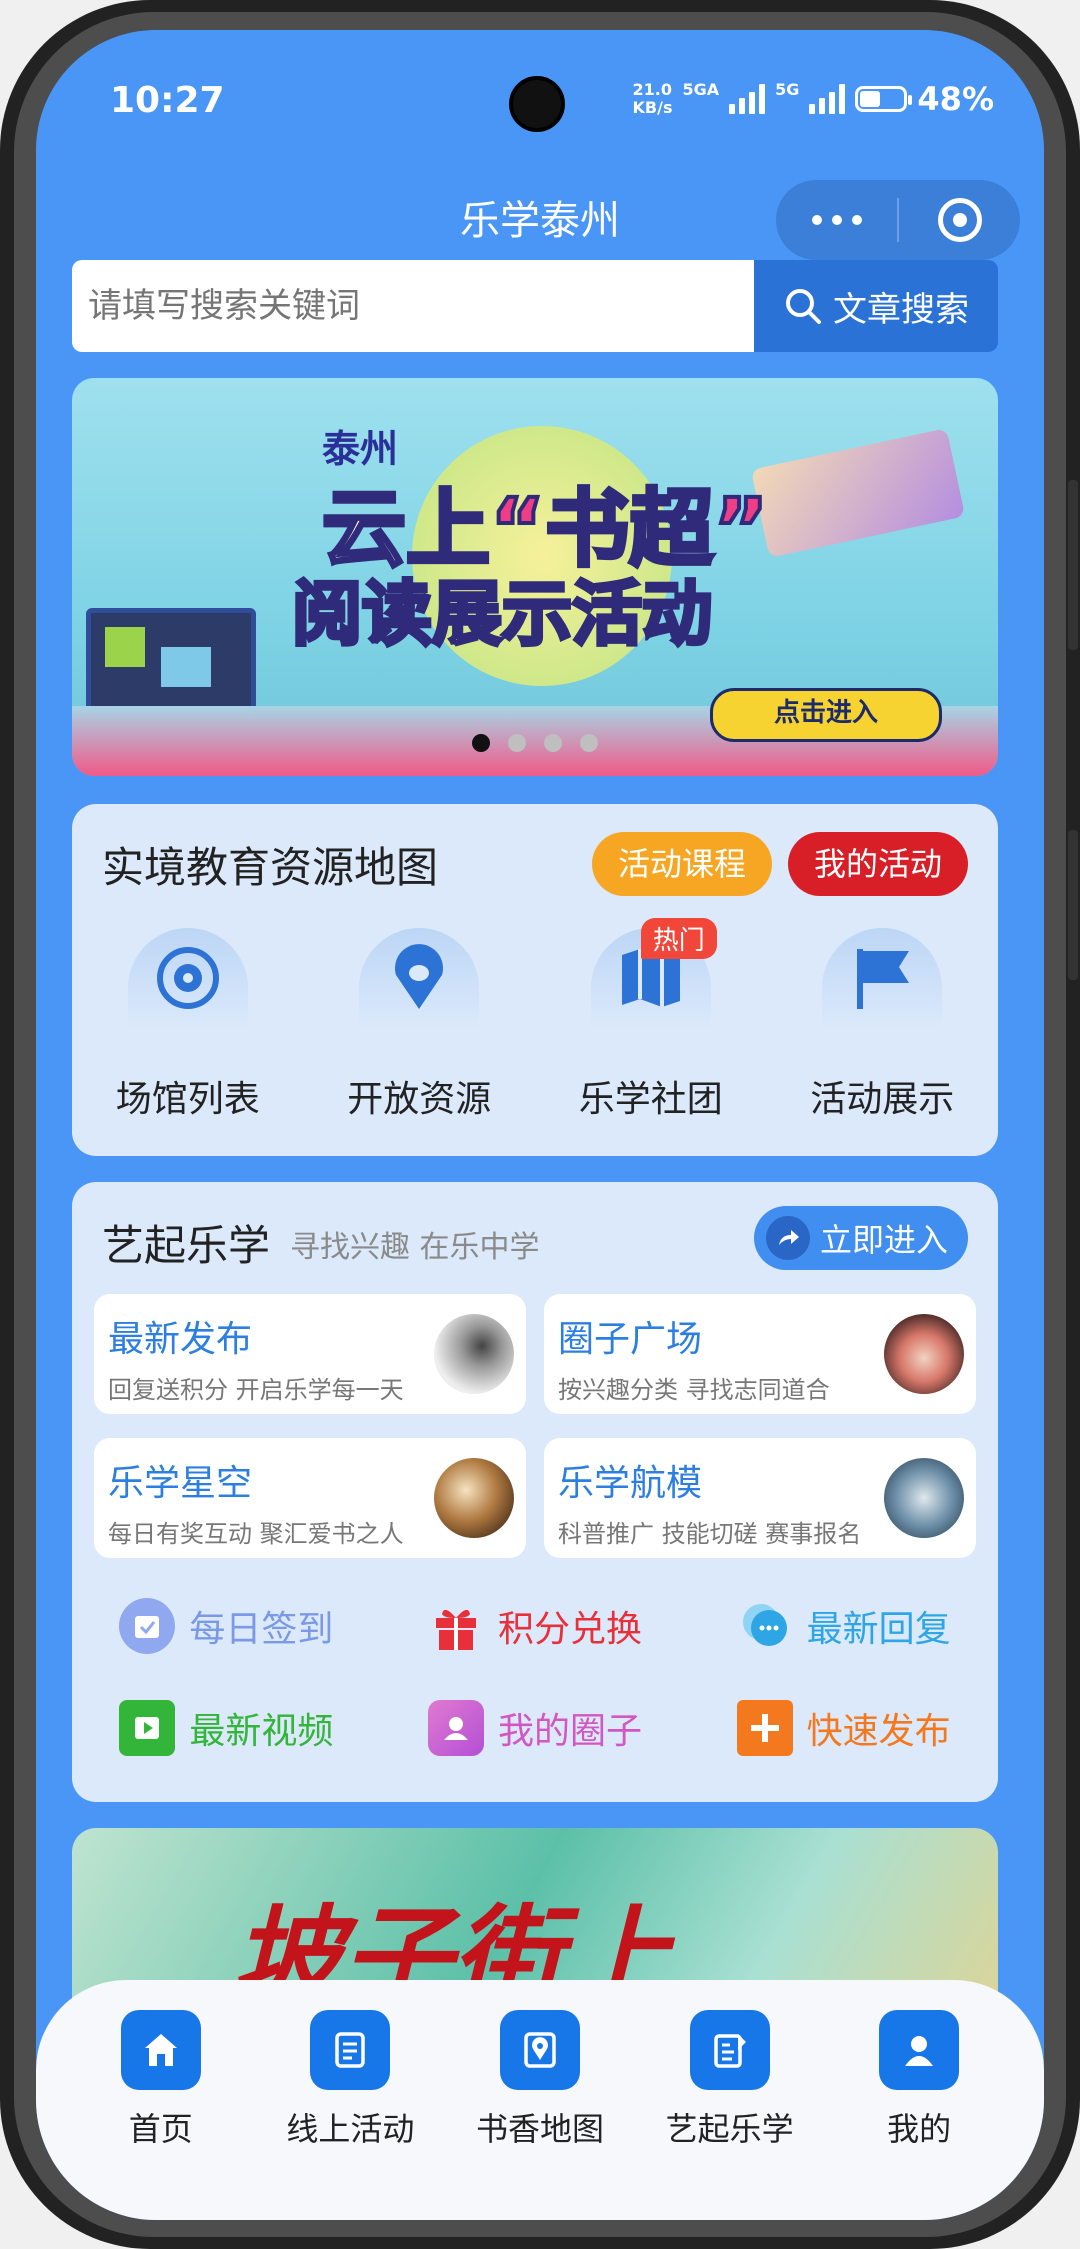 The height and width of the screenshot is (2249, 1080). What do you see at coordinates (261, 1731) in the screenshot?
I see `link-label: 最新视频` at bounding box center [261, 1731].